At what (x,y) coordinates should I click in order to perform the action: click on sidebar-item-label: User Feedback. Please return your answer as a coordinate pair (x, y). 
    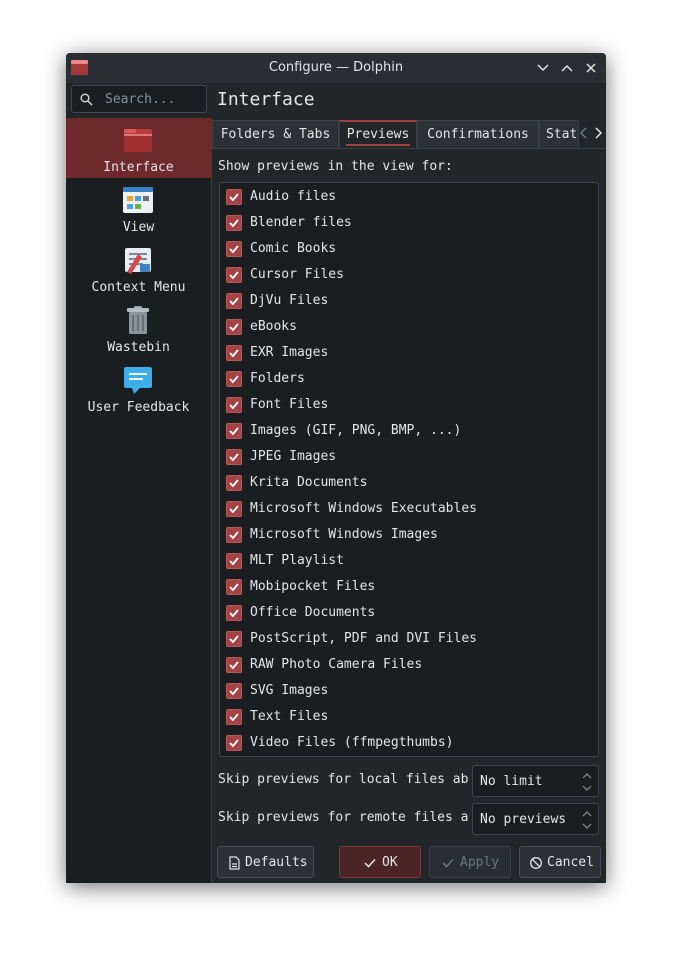
    Looking at the image, I should click on (138, 407).